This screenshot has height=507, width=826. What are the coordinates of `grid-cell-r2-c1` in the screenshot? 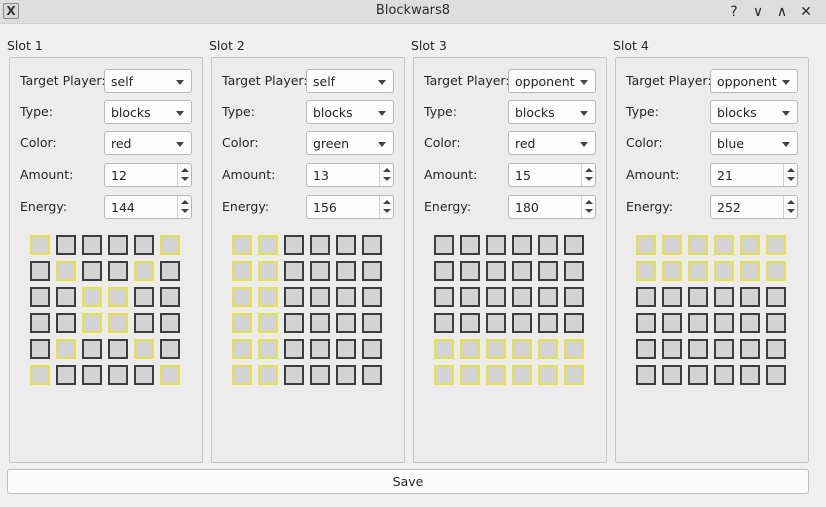 It's located at (646, 271).